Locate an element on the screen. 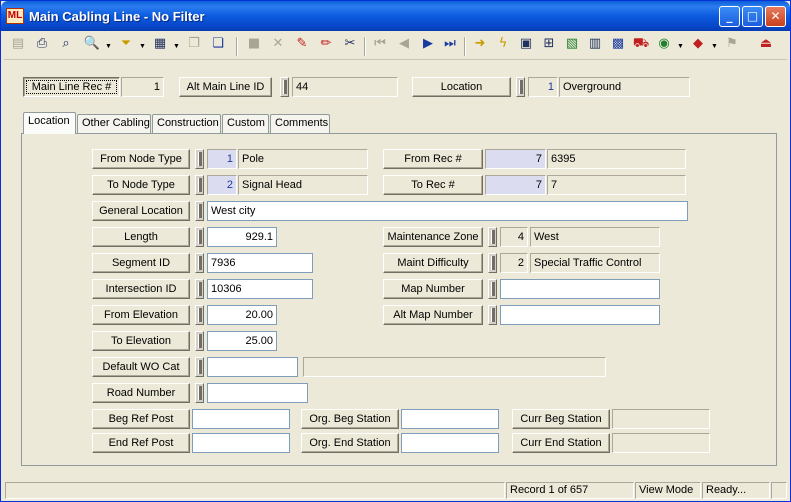 The image size is (791, 502). intersection-id-field: 10306 is located at coordinates (260, 289).